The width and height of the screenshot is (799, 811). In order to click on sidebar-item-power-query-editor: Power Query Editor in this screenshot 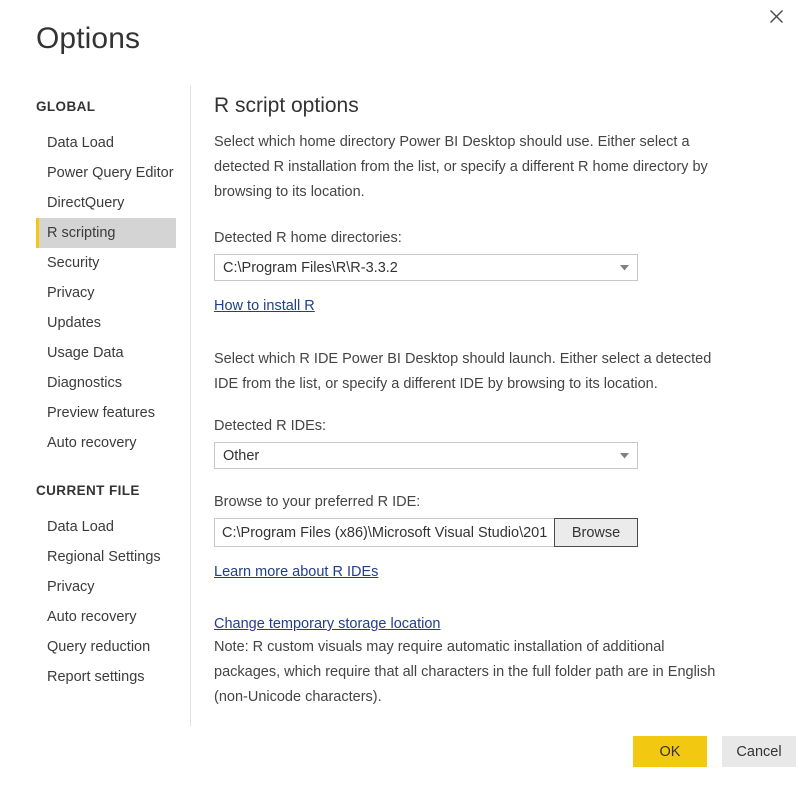, I will do `click(95, 173)`.